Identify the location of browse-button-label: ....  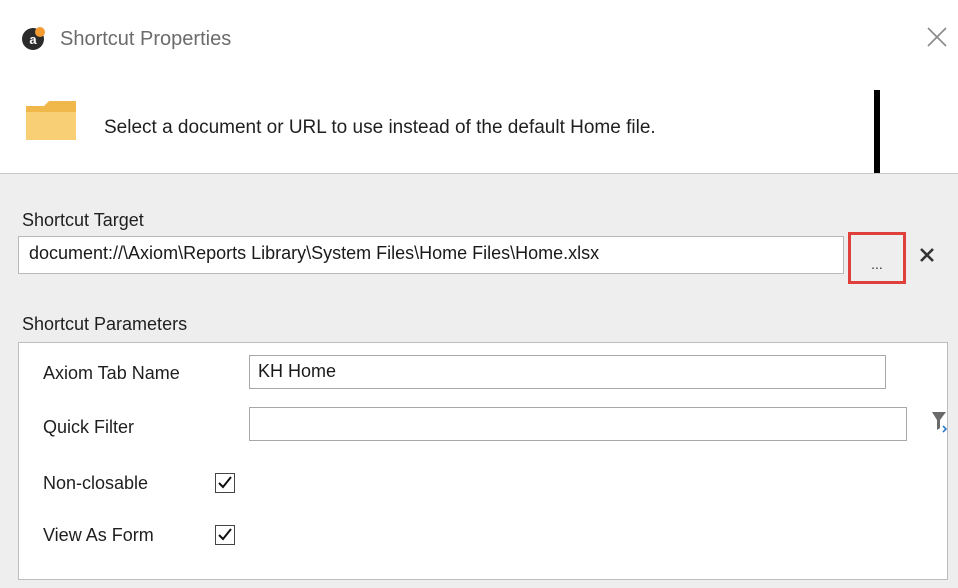
(877, 264).